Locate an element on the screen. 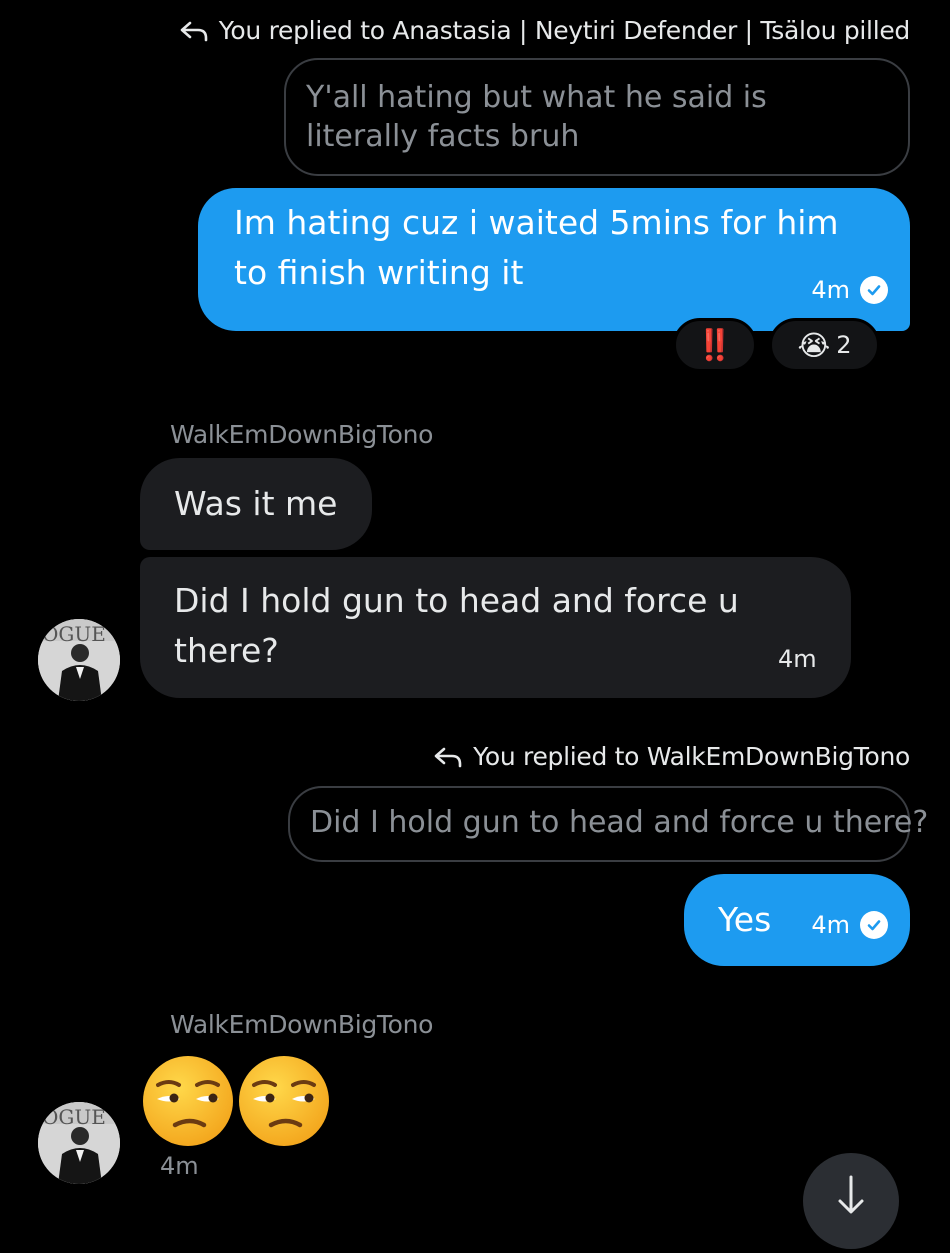 Image resolution: width=950 pixels, height=1253 pixels. received-message: Was it me is located at coordinates (256, 504).